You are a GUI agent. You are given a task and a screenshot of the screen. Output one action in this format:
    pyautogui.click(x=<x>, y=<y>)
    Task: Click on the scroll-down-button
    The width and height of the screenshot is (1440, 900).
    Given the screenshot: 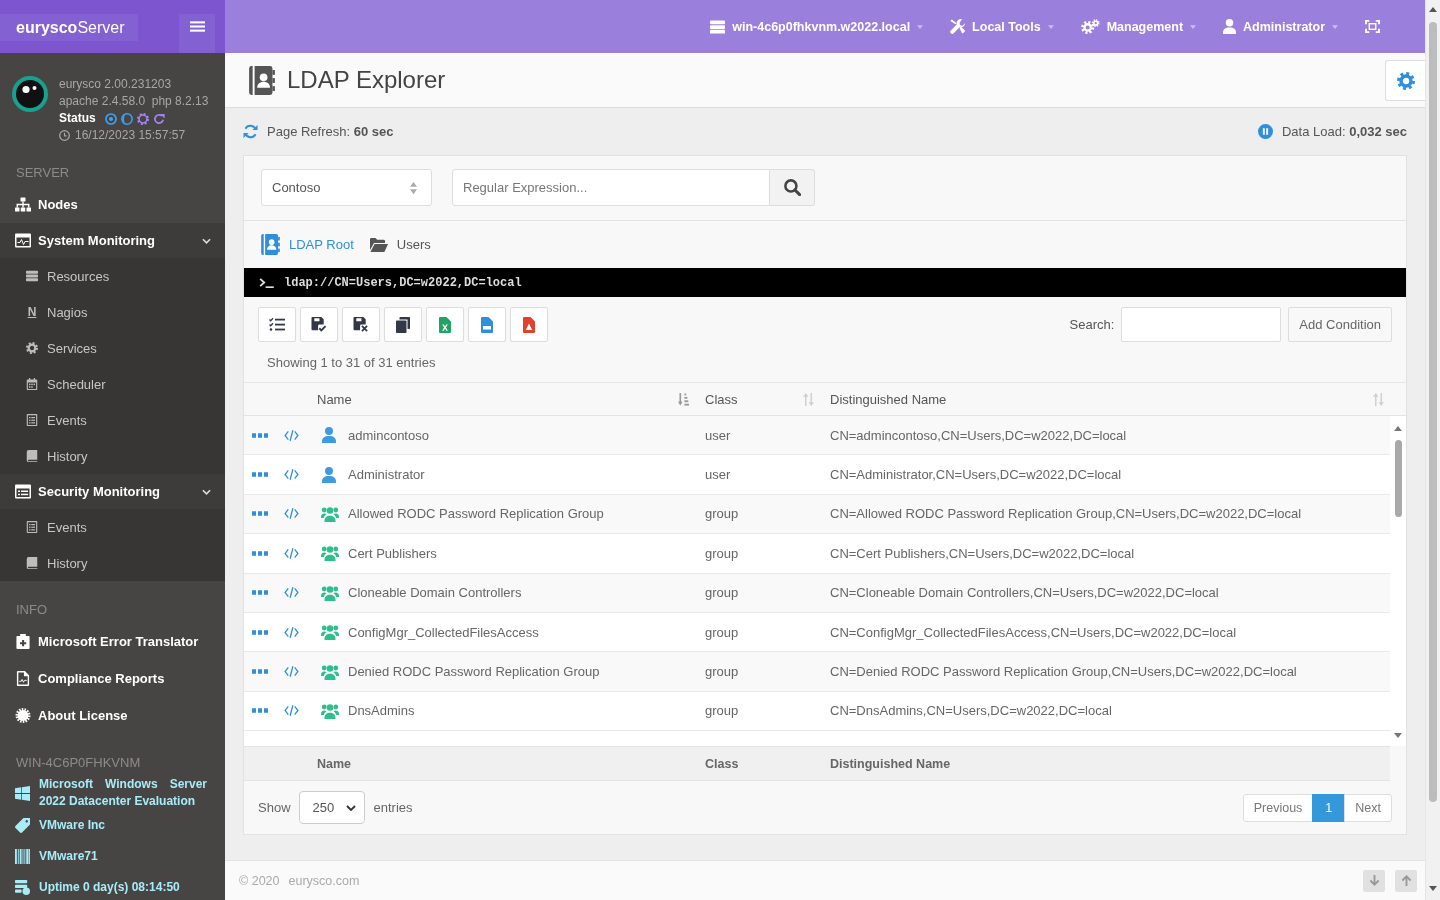 What is the action you would take?
    pyautogui.click(x=1374, y=880)
    